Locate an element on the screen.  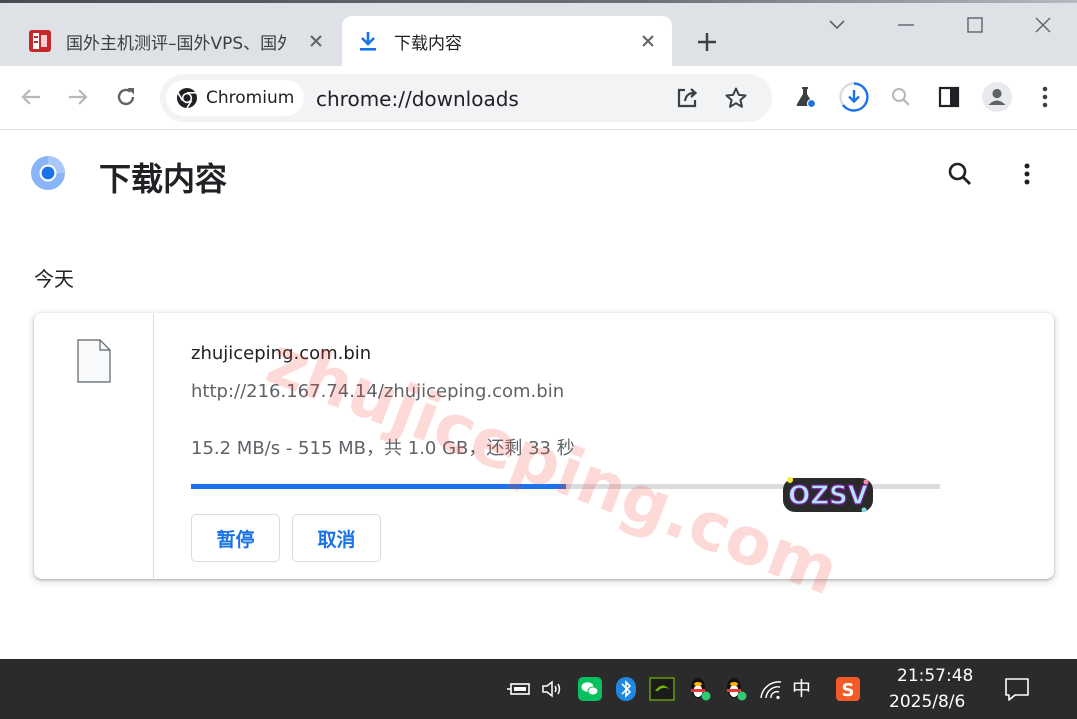
sogou-ime-icon: S is located at coordinates (848, 689).